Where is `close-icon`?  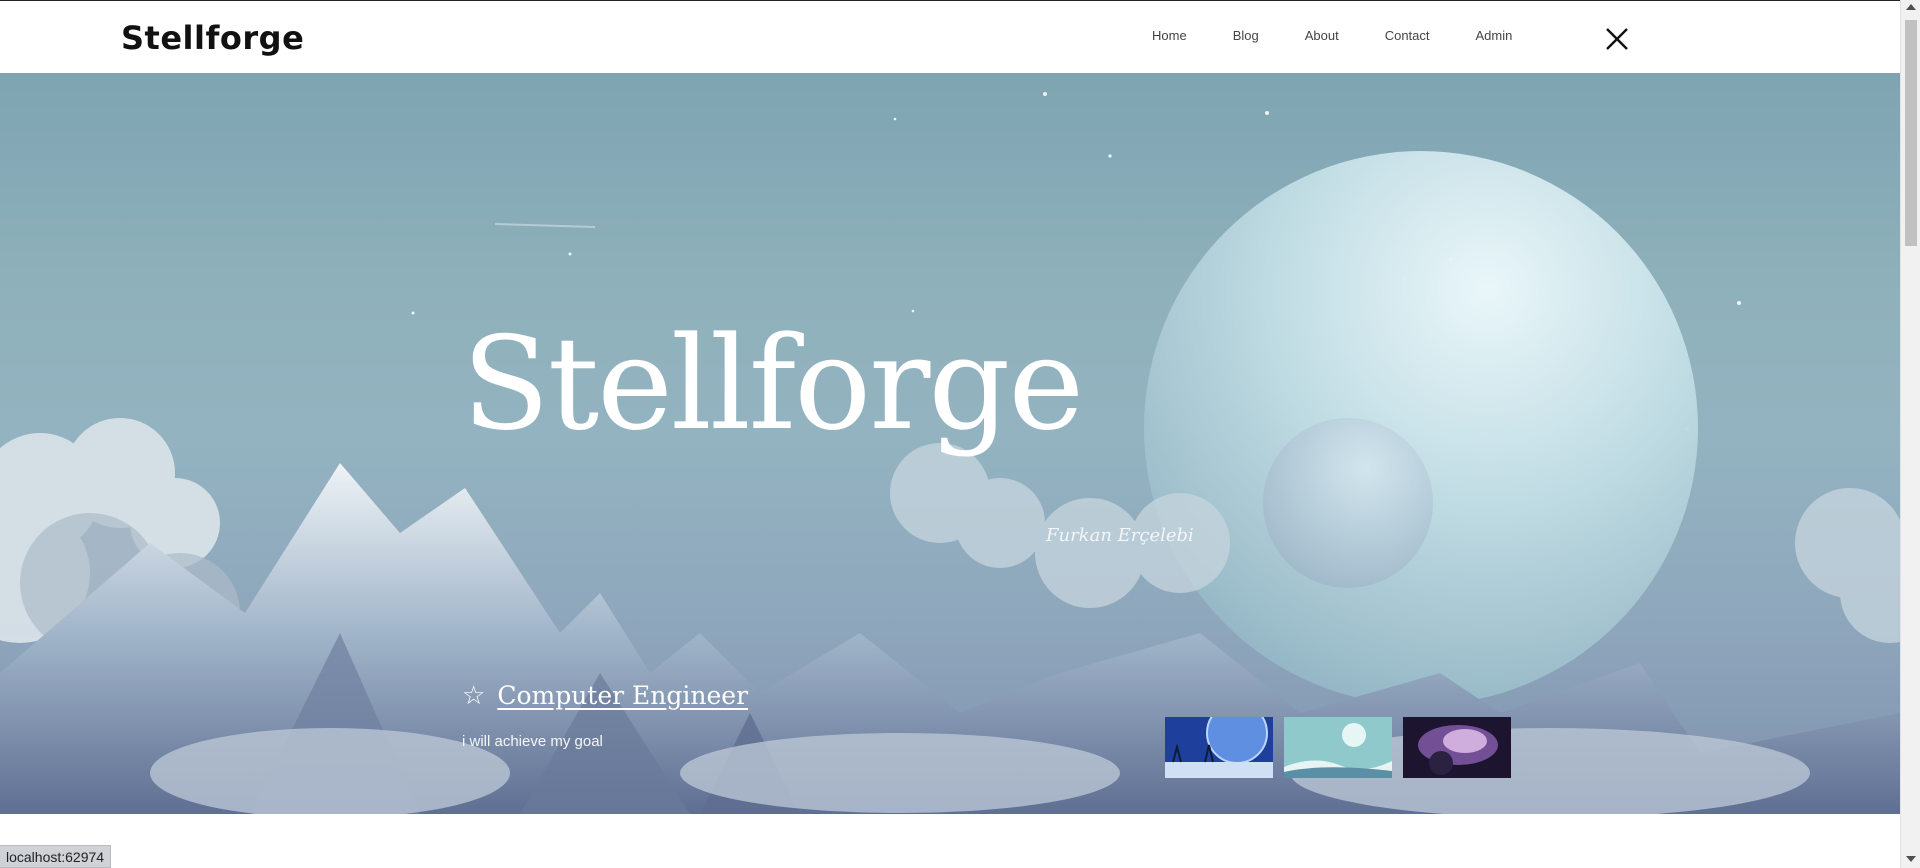
close-icon is located at coordinates (1617, 39).